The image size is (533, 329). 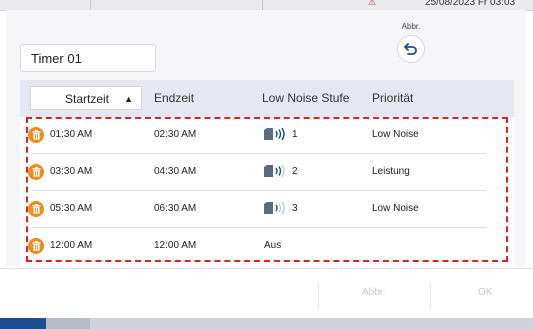 I want to click on column-header-start: Startzeit, so click(x=87, y=99).